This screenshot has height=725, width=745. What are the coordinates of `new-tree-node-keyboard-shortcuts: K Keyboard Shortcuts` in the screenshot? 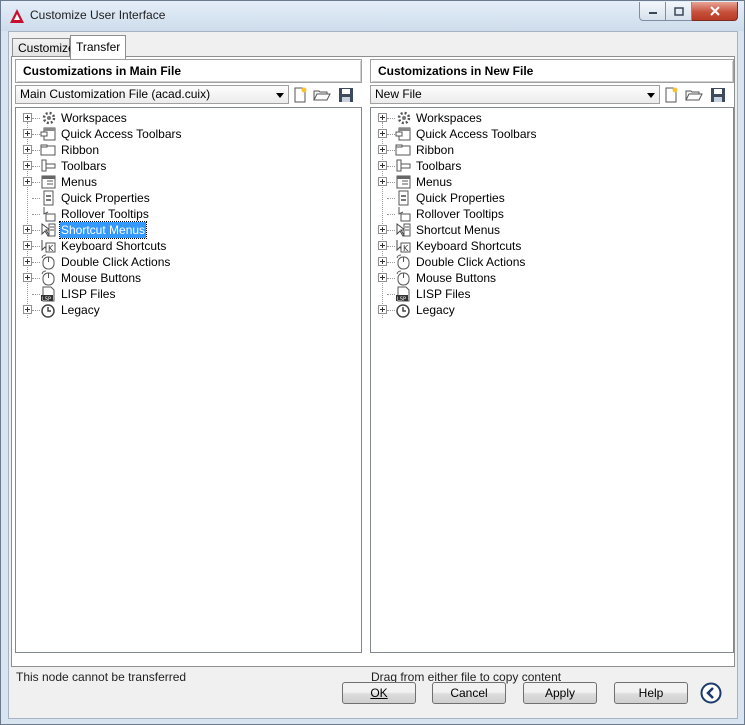 It's located at (552, 246).